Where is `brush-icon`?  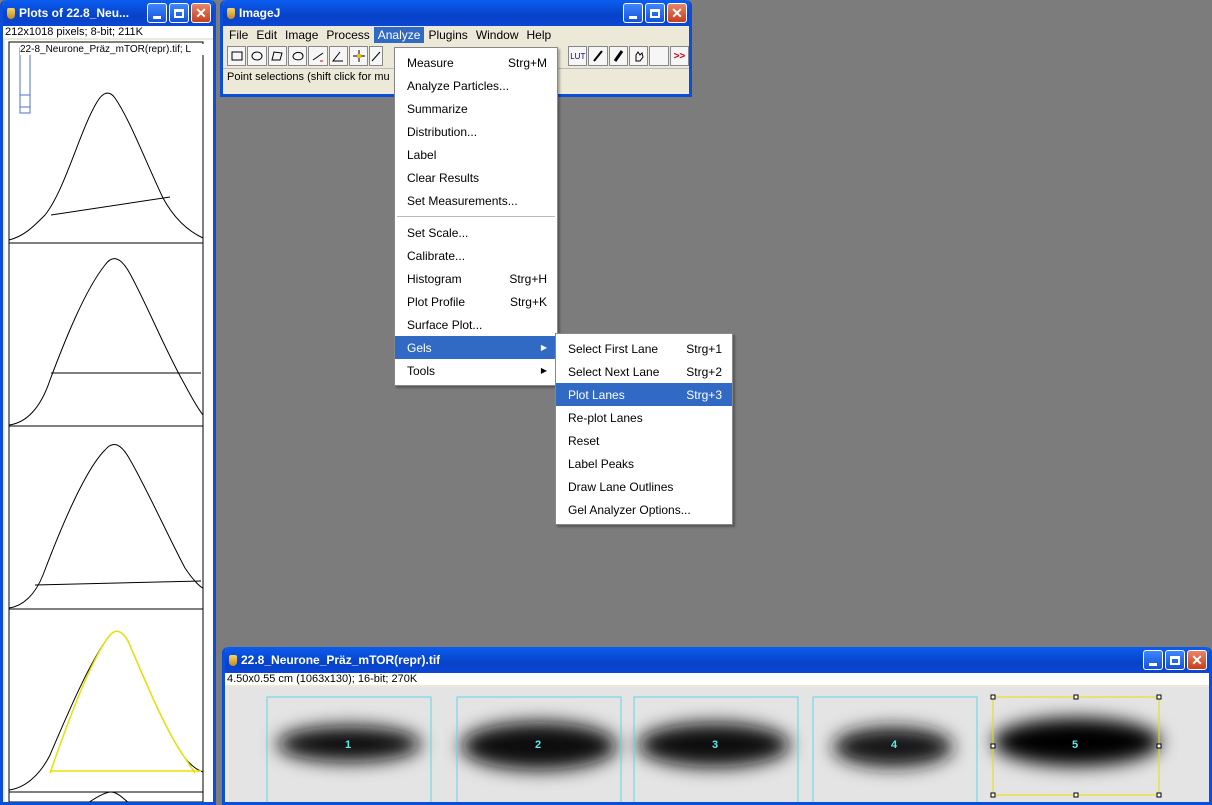
brush-icon is located at coordinates (619, 56).